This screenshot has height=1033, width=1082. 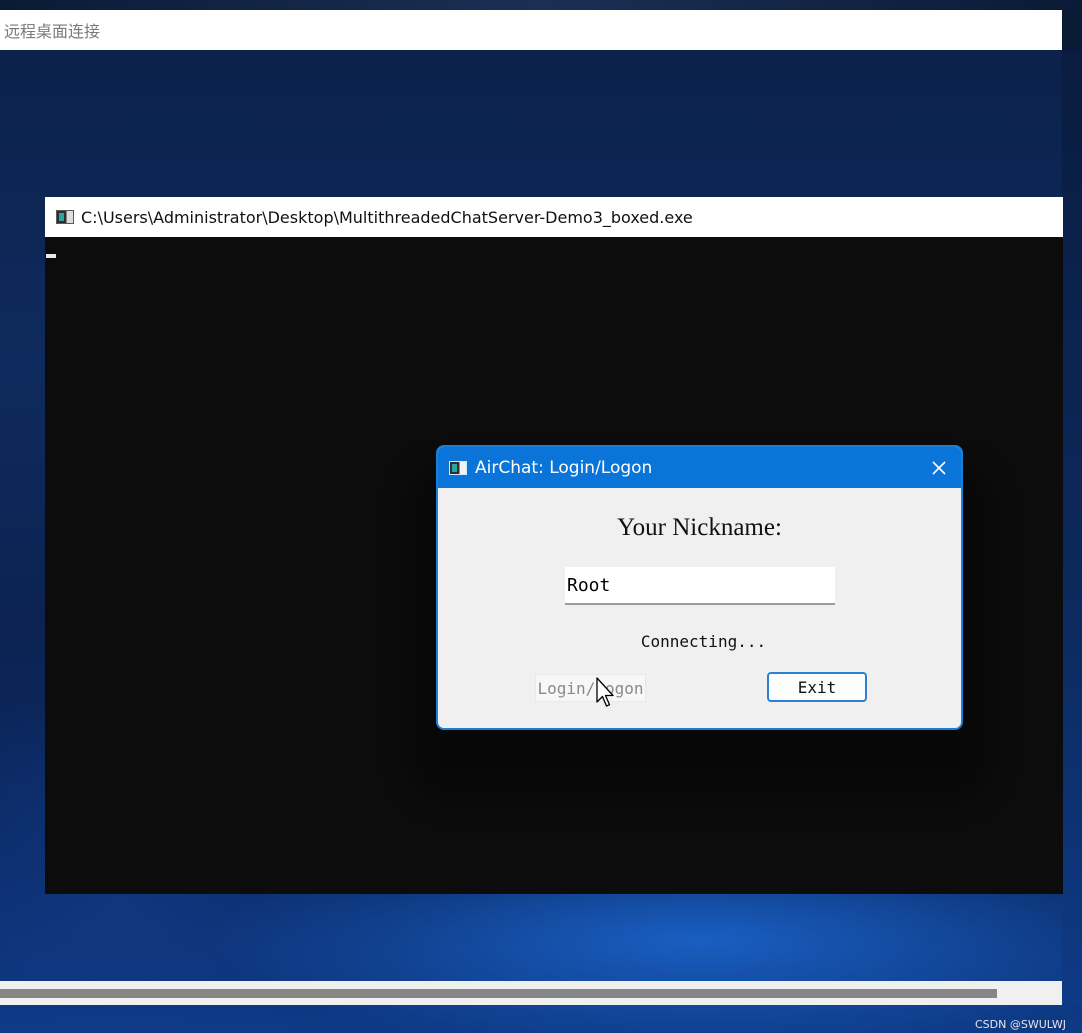 What do you see at coordinates (541, 5) in the screenshot?
I see `desktop-top-strip` at bounding box center [541, 5].